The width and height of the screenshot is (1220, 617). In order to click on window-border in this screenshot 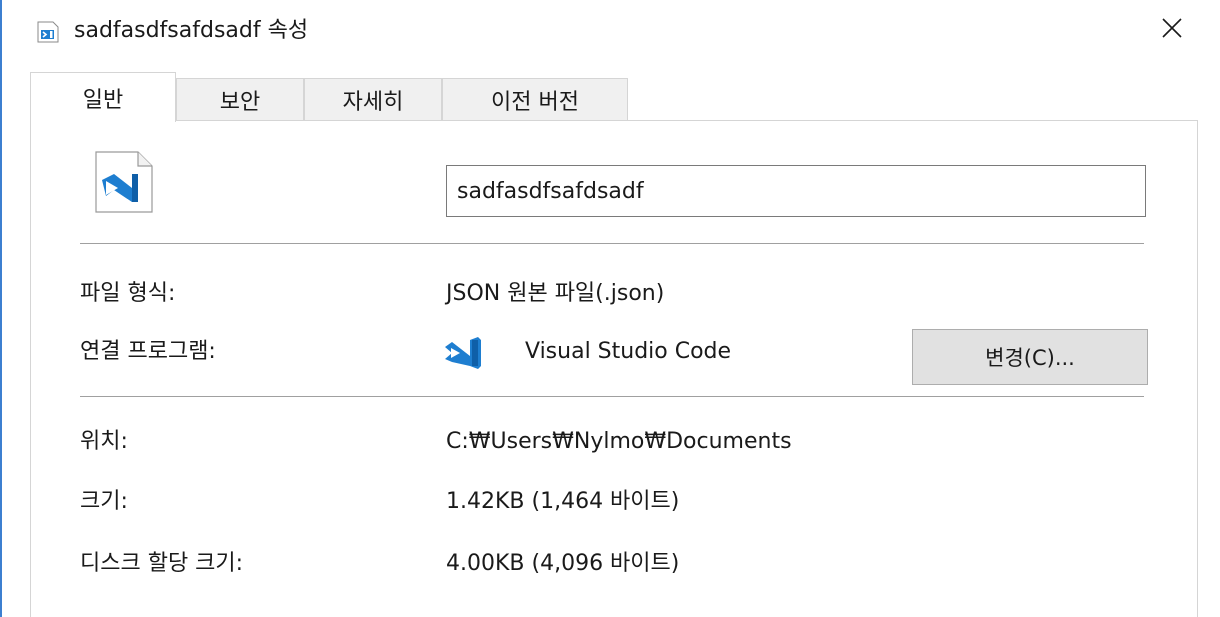, I will do `click(1, 308)`.